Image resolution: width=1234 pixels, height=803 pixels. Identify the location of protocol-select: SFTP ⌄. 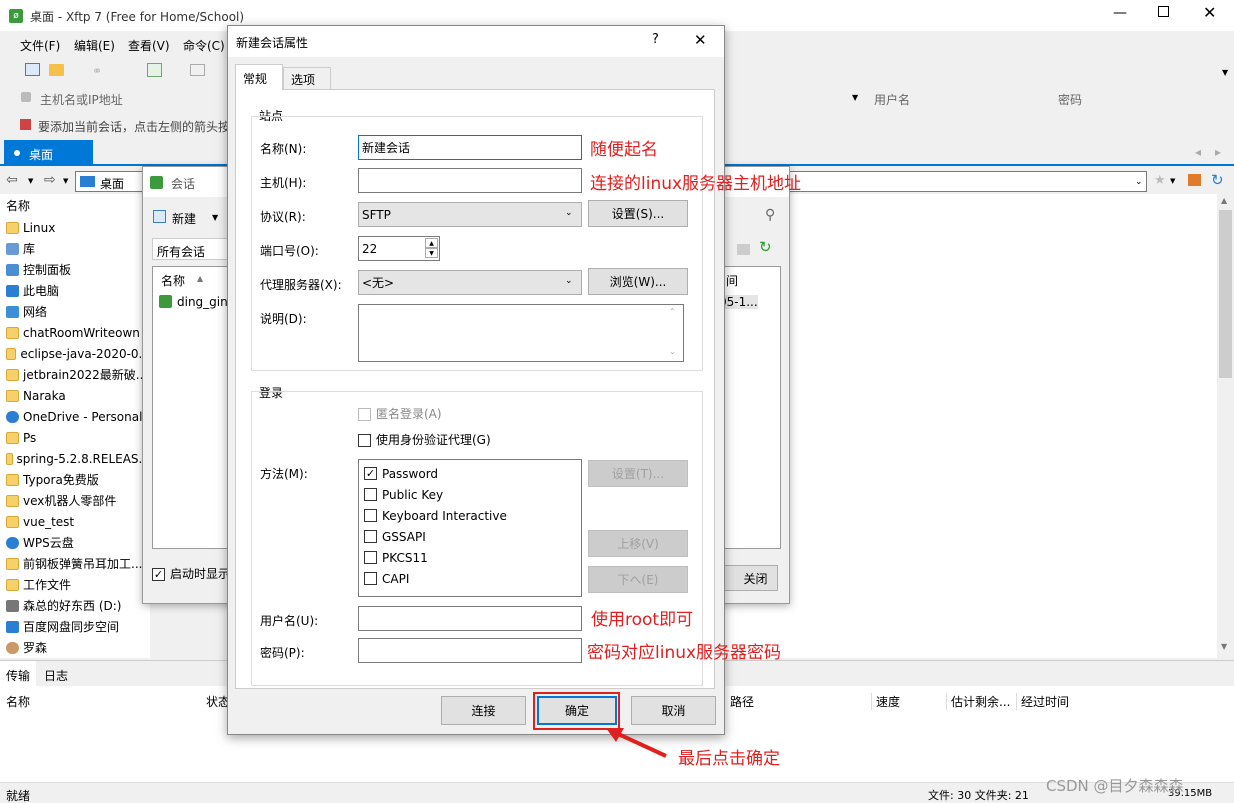
(470, 214).